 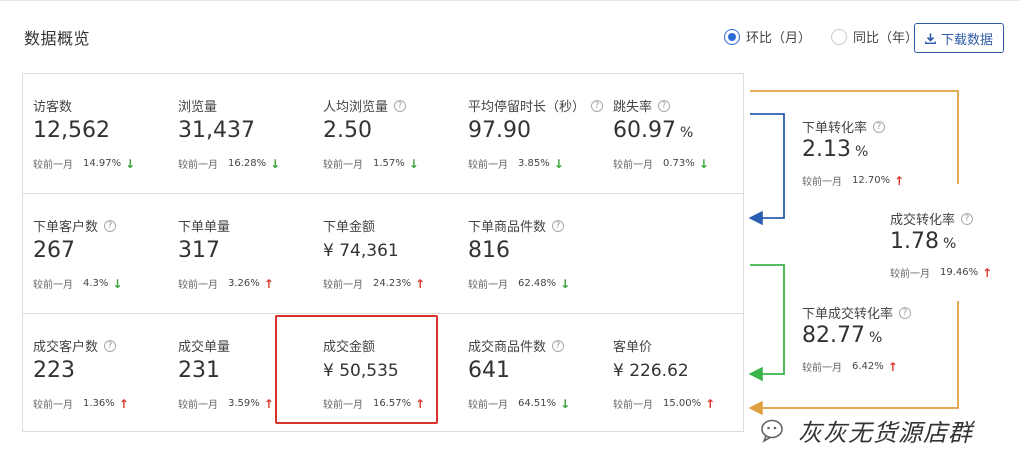 What do you see at coordinates (530, 373) in the screenshot?
I see `metric-cell: 成交商品件数? 641 较前一月 64.51% ↓` at bounding box center [530, 373].